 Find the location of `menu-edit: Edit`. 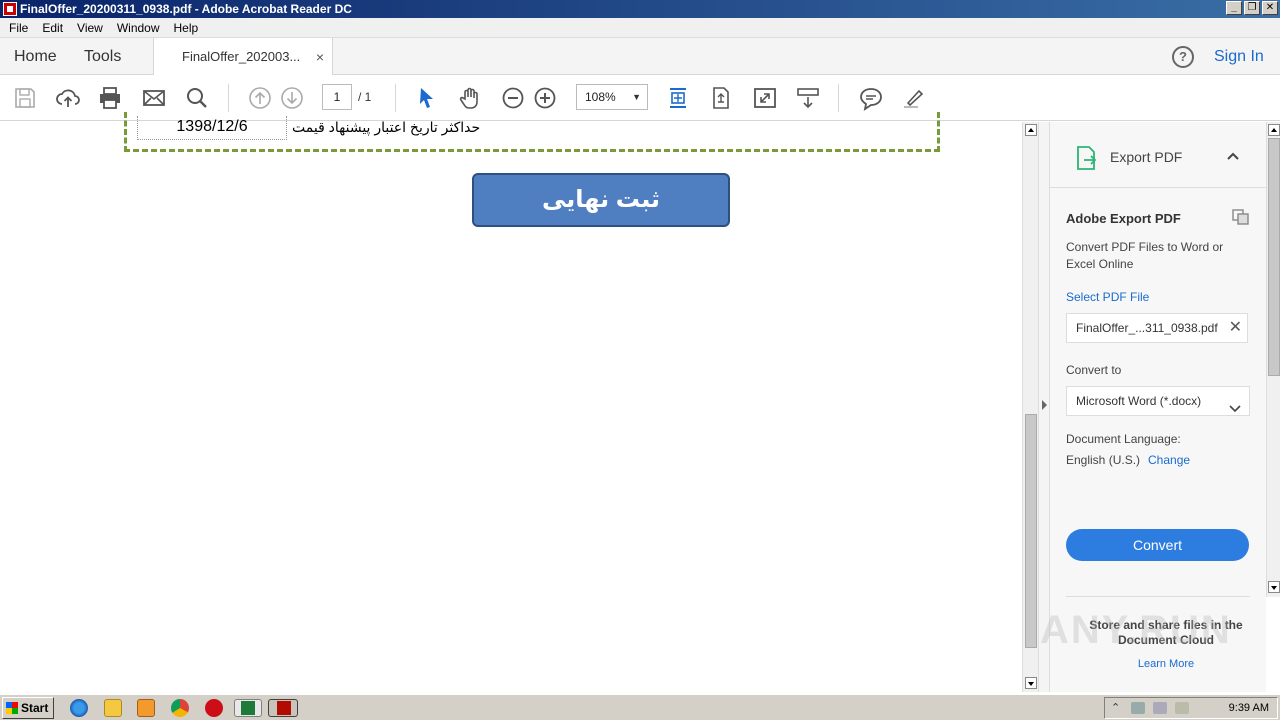

menu-edit: Edit is located at coordinates (52, 28).